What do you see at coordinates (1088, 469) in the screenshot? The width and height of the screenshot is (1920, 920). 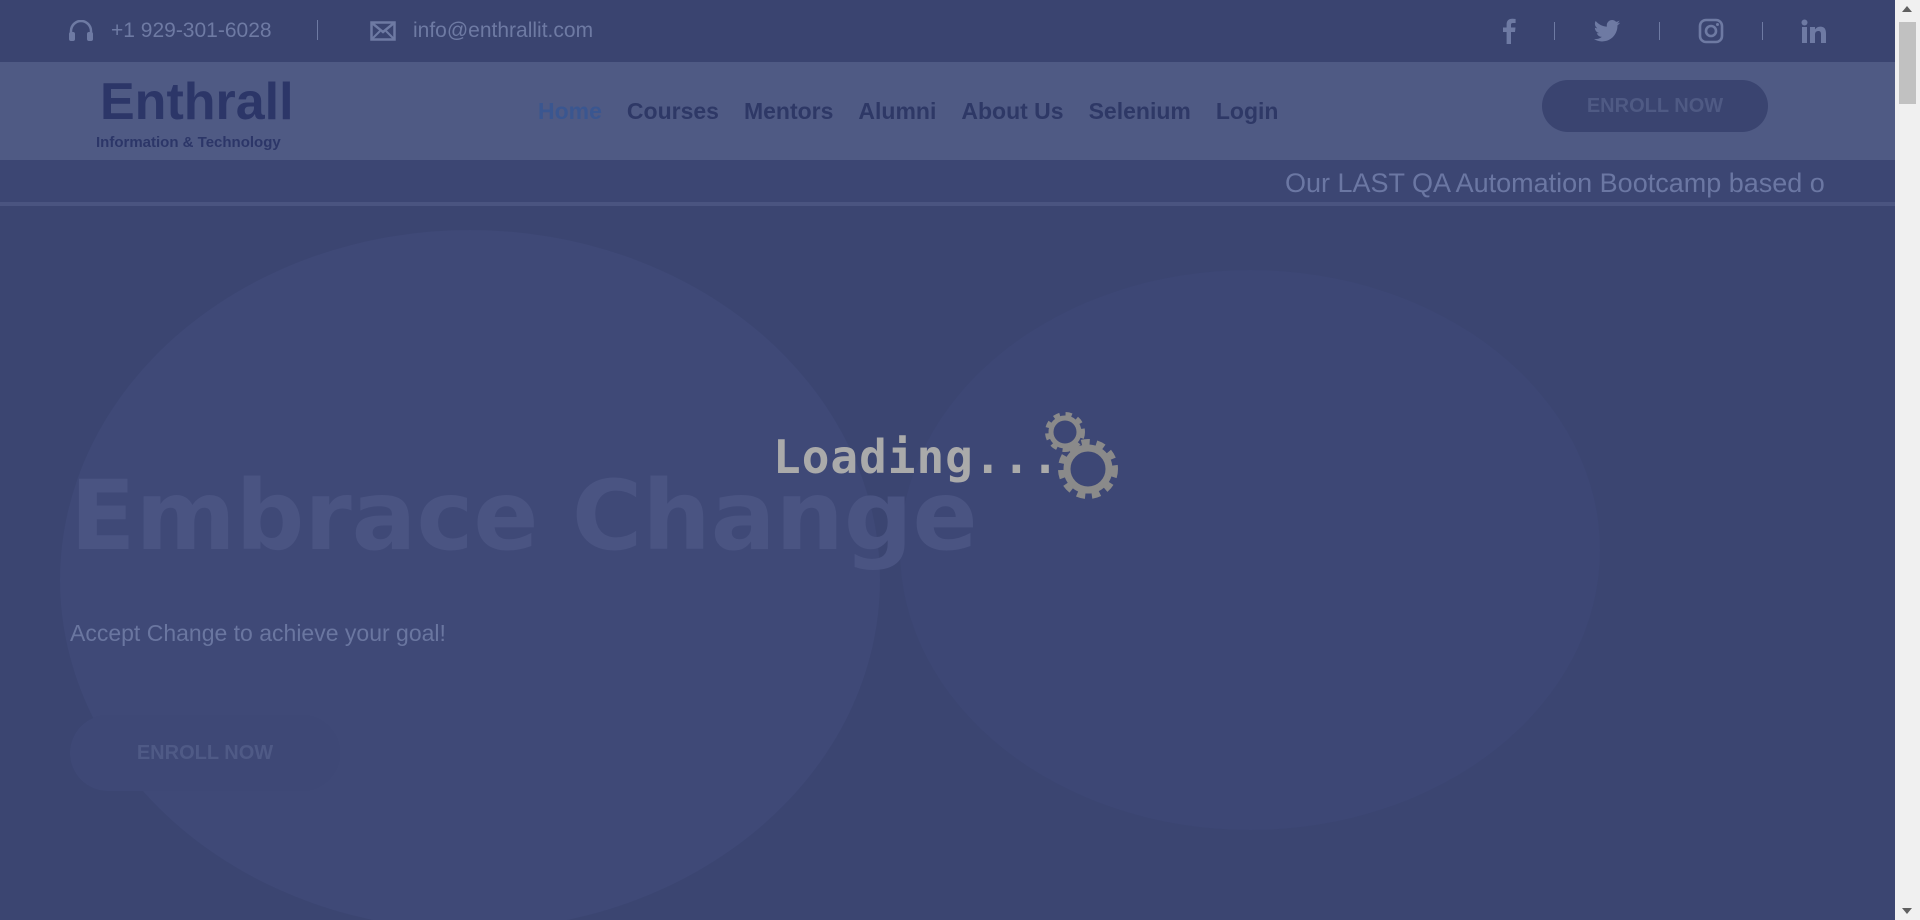 I see `gear-icon` at bounding box center [1088, 469].